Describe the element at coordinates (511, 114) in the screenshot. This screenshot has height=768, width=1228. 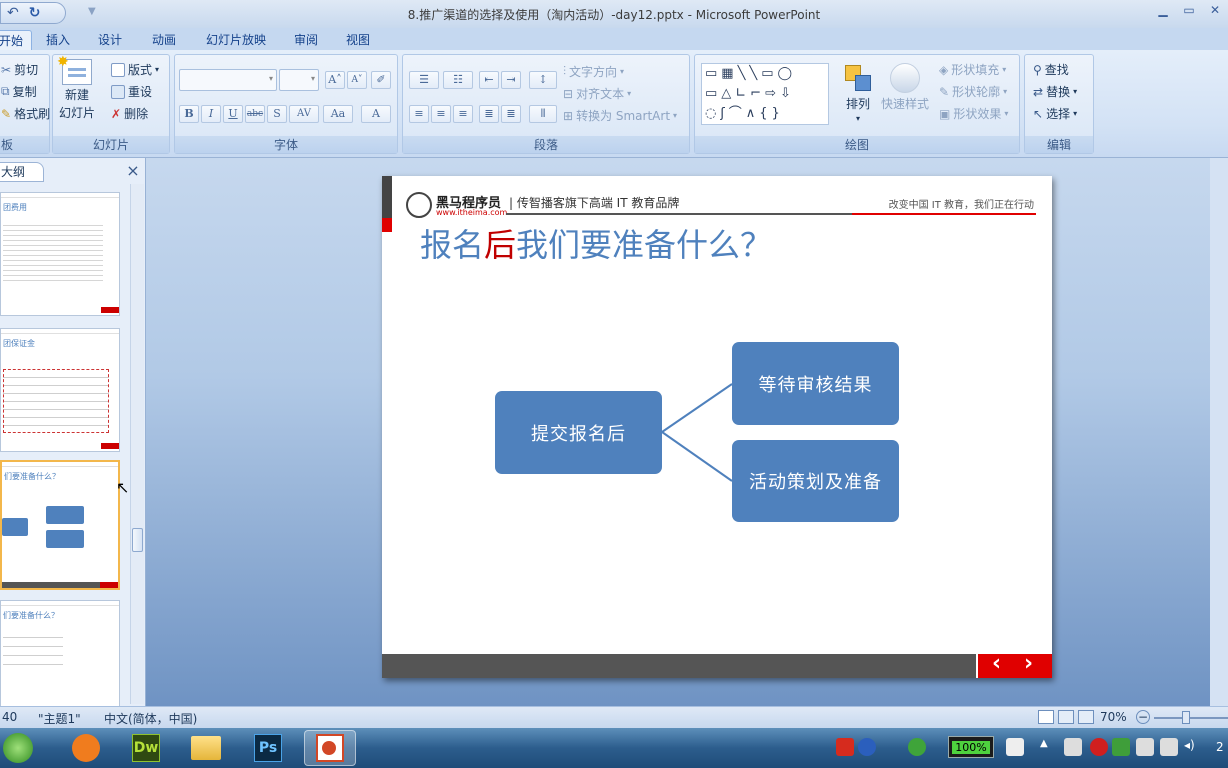
I see `distribute-button: ≣` at that location.